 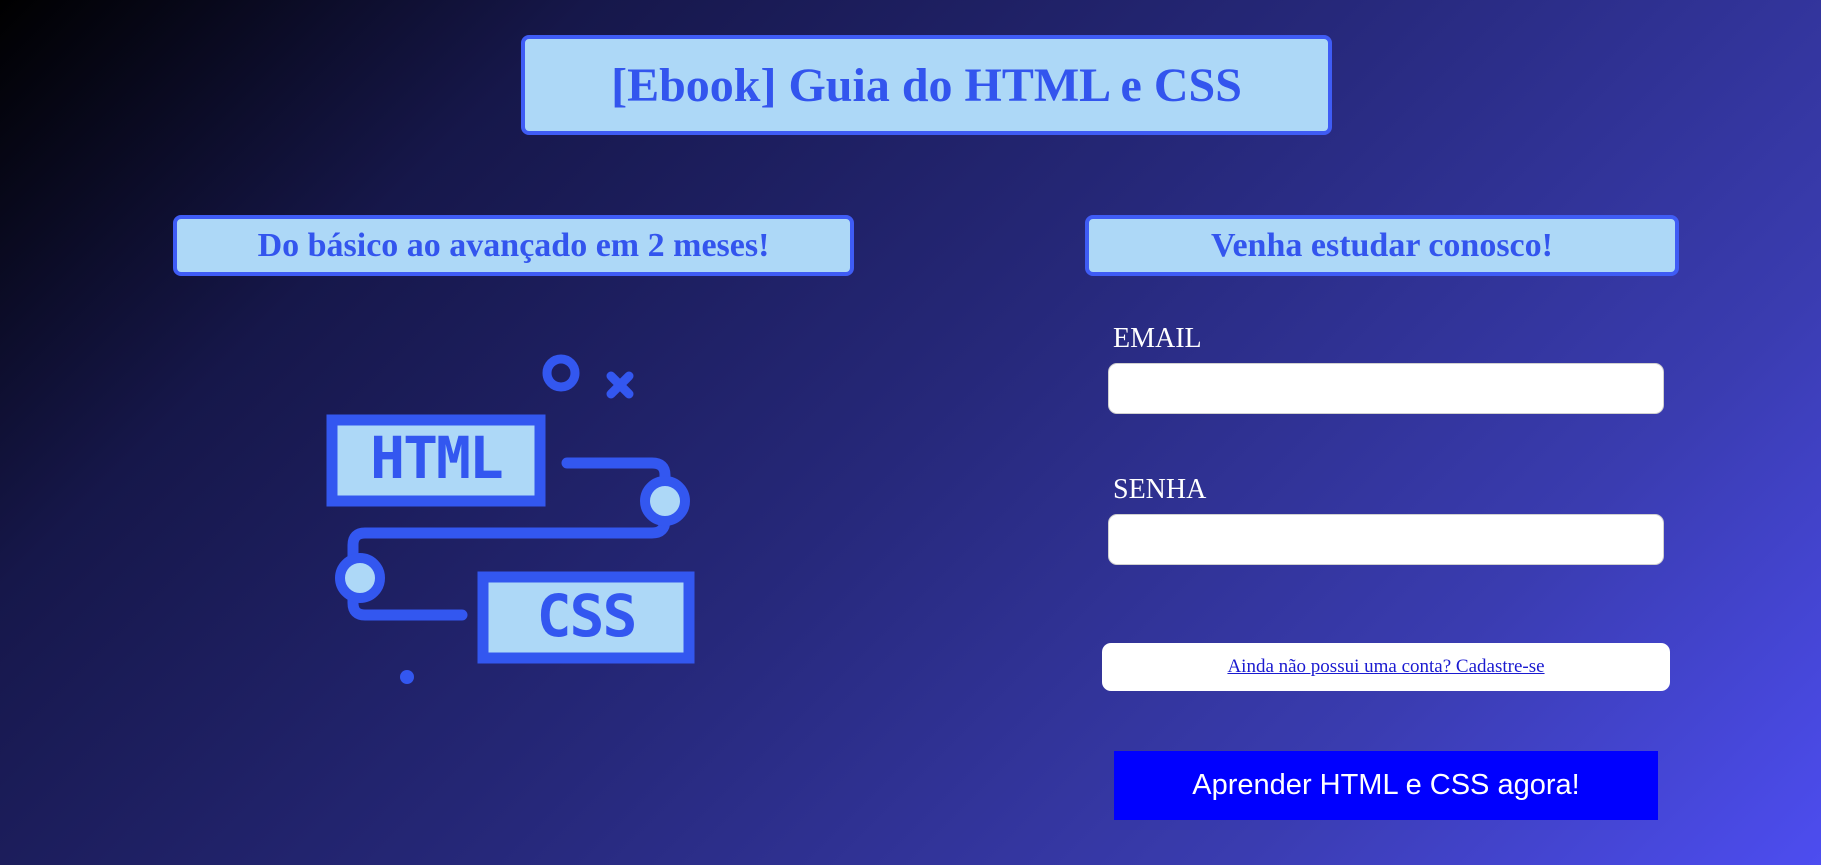 I want to click on dot-decoration, so click(x=407, y=677).